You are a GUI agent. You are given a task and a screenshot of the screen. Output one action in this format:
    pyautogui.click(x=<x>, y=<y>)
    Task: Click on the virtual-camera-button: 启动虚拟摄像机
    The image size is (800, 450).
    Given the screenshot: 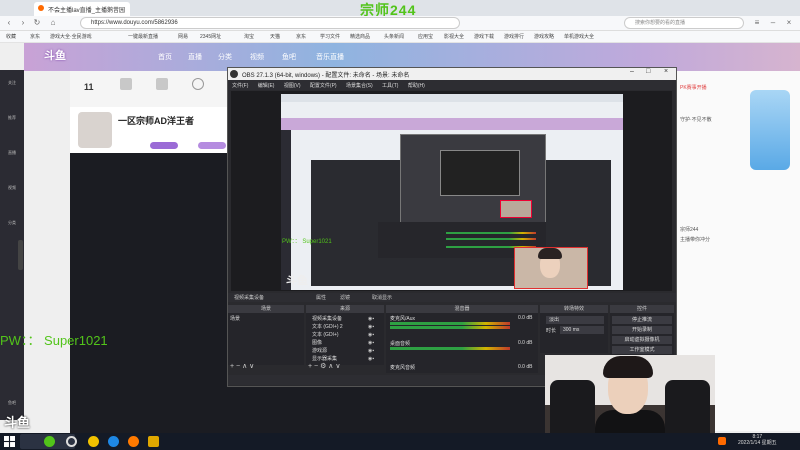 What is the action you would take?
    pyautogui.click(x=642, y=340)
    